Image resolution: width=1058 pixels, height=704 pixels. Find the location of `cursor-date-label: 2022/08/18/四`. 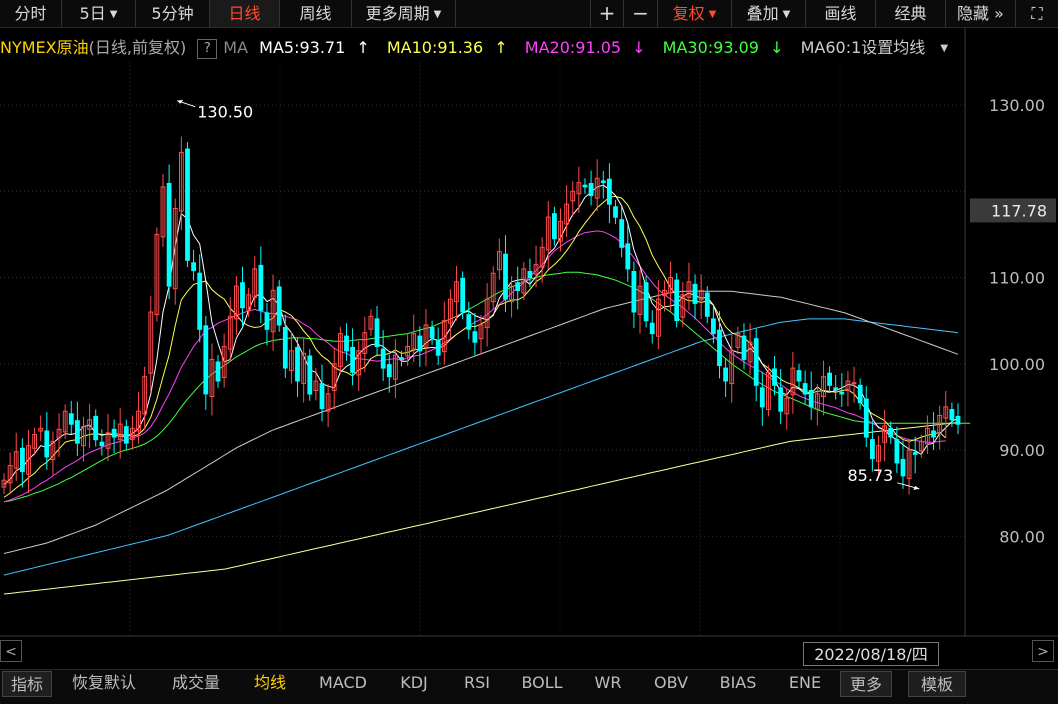

cursor-date-label: 2022/08/18/四 is located at coordinates (871, 654).